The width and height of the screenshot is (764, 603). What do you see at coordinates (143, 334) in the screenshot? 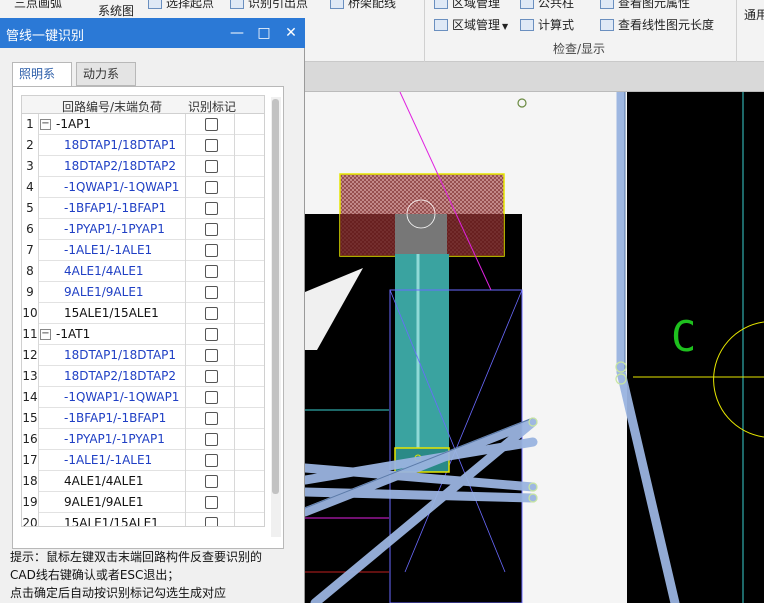
I see `table-row: 11− -1AT1` at bounding box center [143, 334].